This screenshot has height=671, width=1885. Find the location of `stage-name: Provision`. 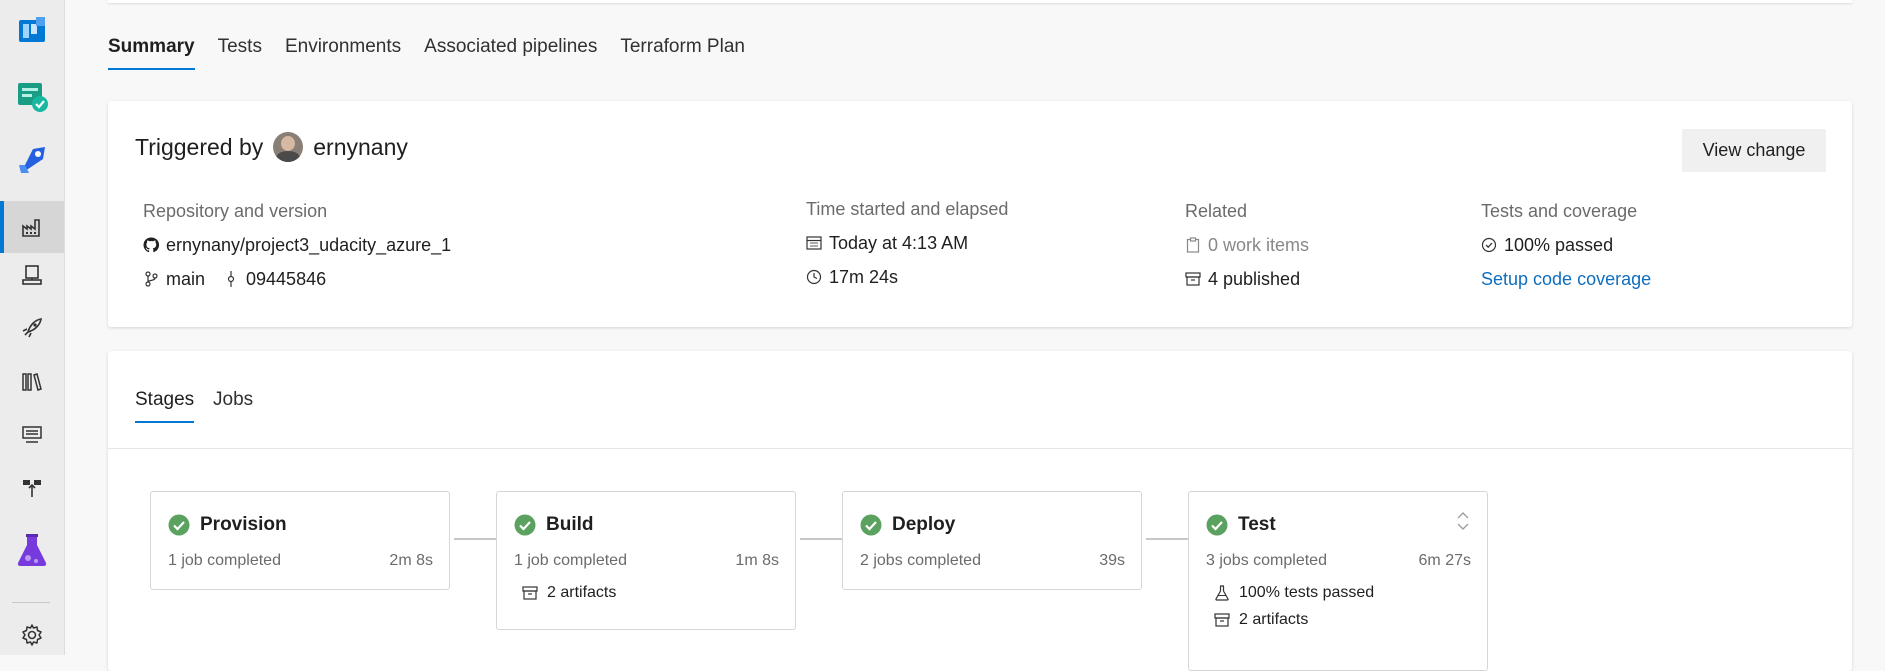

stage-name: Provision is located at coordinates (243, 524).